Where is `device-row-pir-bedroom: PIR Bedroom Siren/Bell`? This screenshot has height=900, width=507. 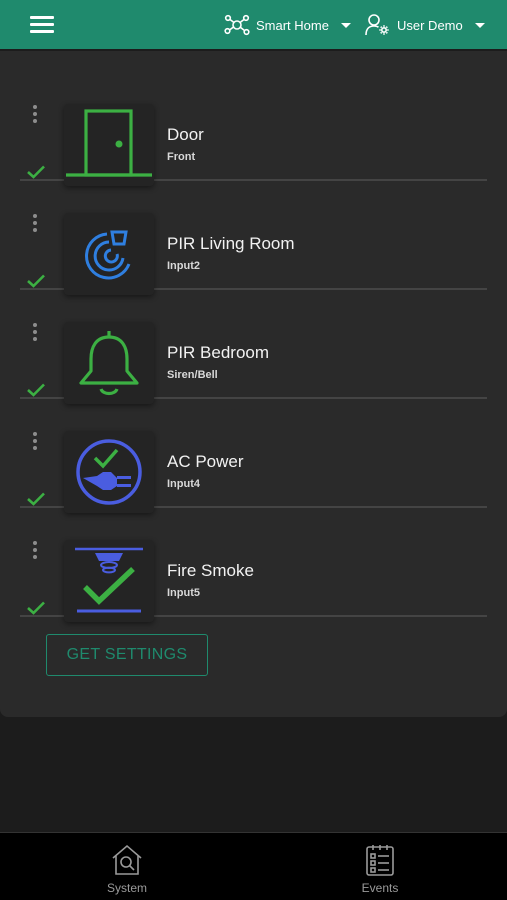
device-row-pir-bedroom: PIR Bedroom Siren/Bell is located at coordinates (253, 346).